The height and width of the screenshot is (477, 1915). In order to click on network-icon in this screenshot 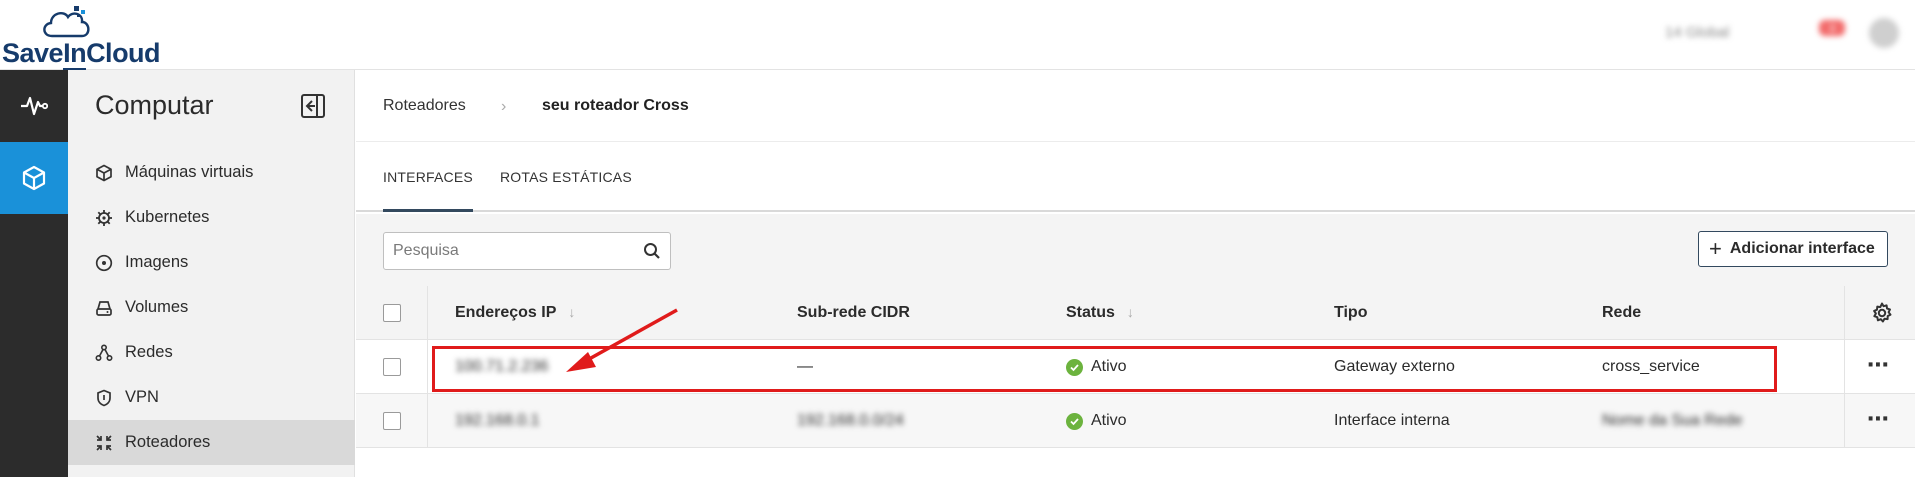, I will do `click(104, 352)`.